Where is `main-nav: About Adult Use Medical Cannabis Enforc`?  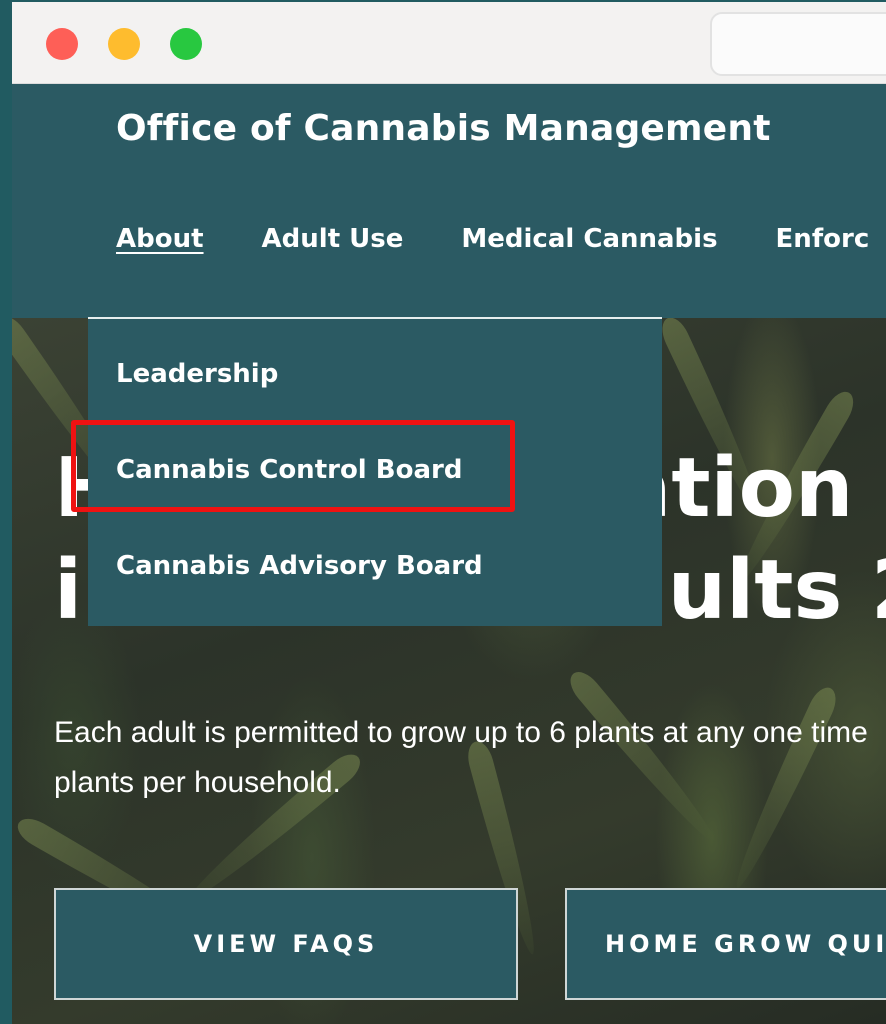 main-nav: About Adult Use Medical Cannabis Enforc is located at coordinates (492, 244).